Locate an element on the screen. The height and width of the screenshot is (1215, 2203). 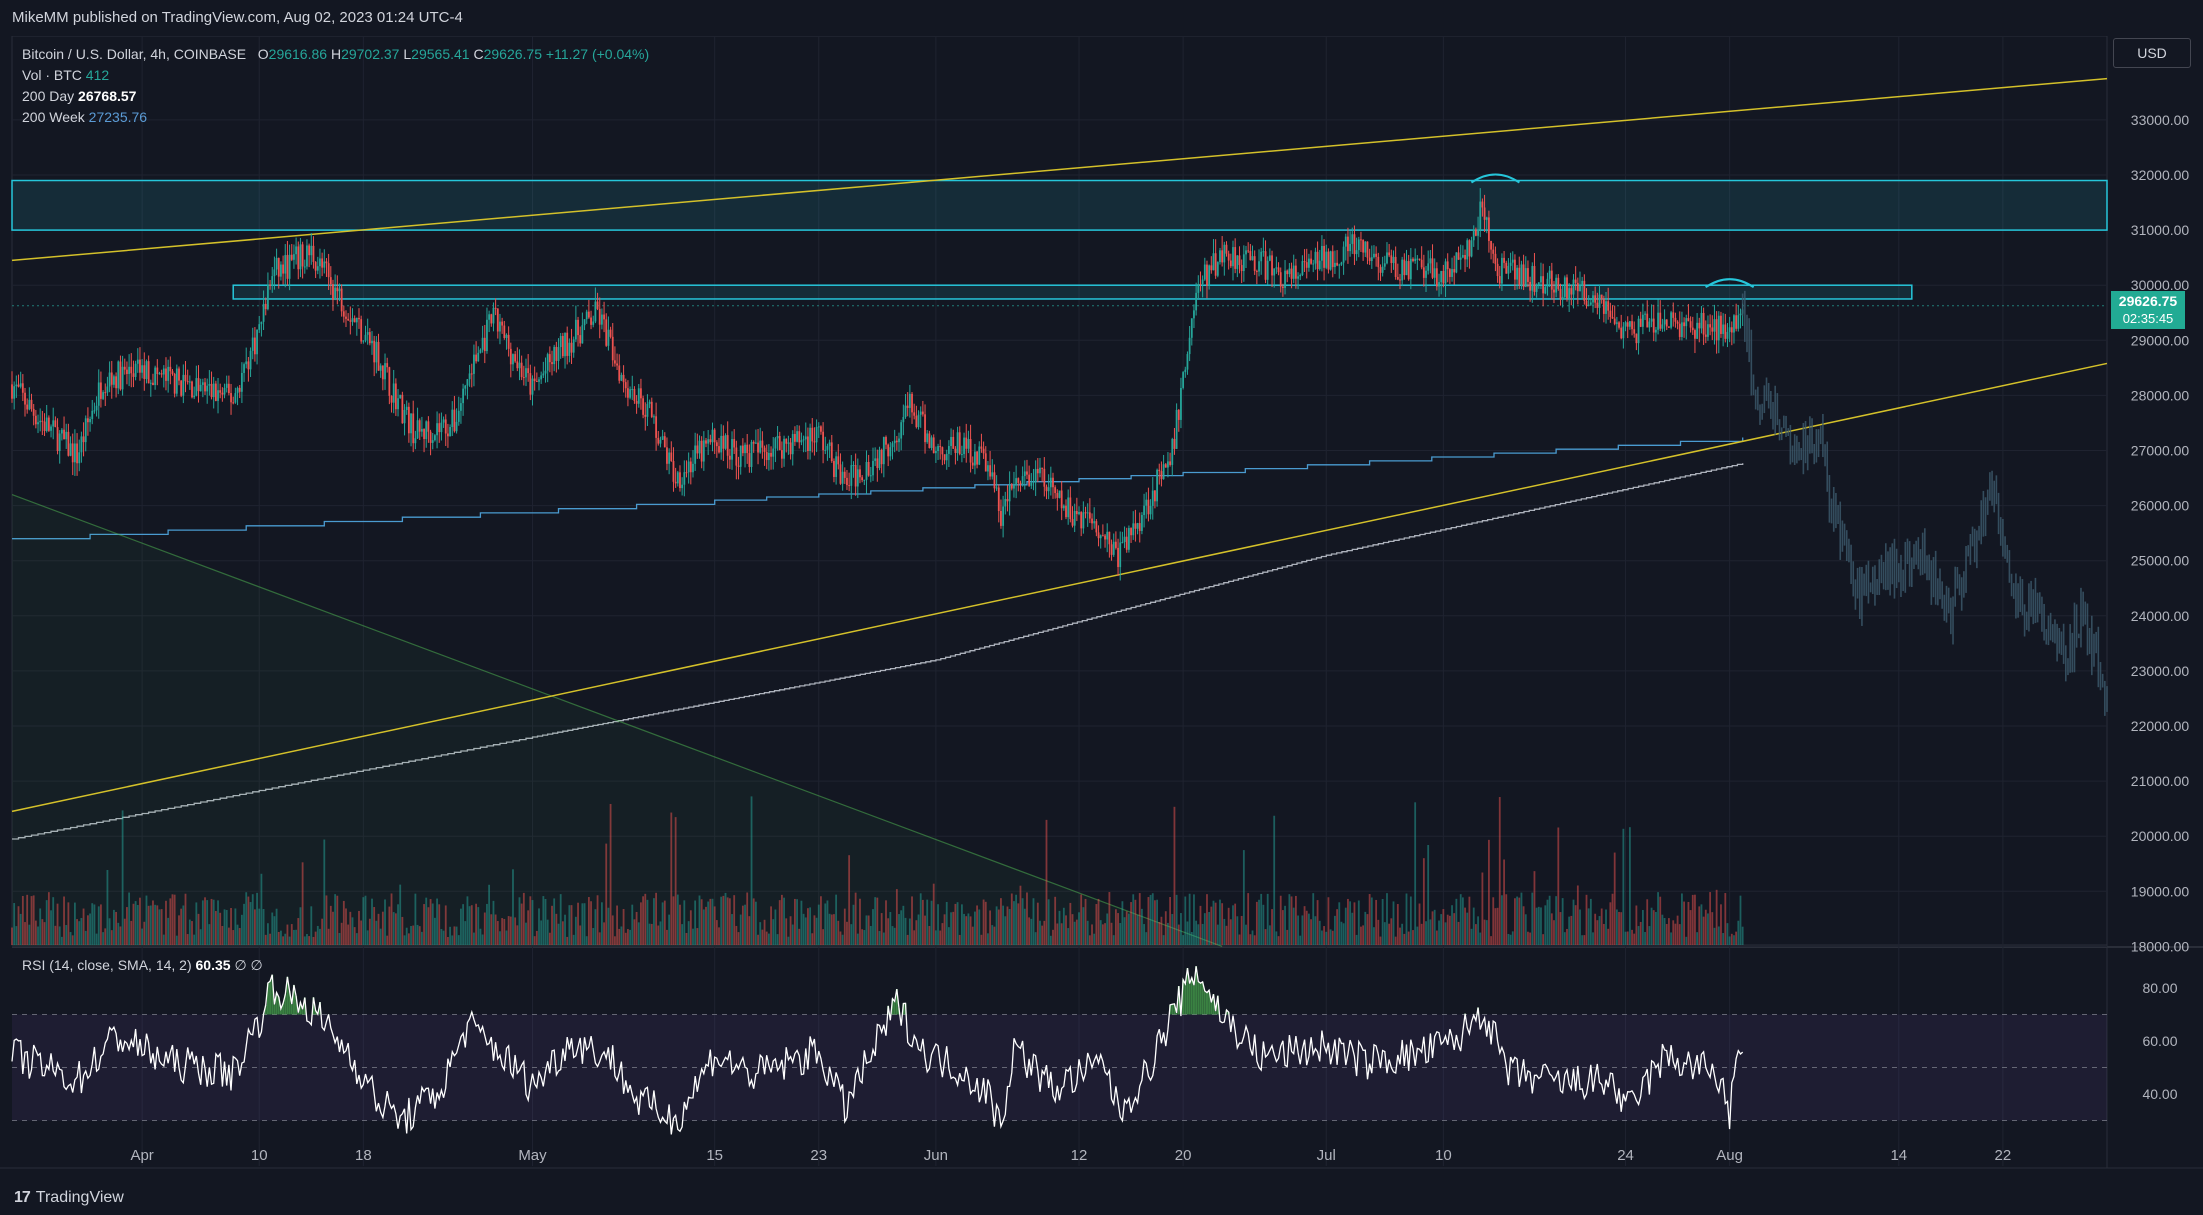
rsi-label: RSI (14, close, SMA, 14, 2) is located at coordinates (107, 965).